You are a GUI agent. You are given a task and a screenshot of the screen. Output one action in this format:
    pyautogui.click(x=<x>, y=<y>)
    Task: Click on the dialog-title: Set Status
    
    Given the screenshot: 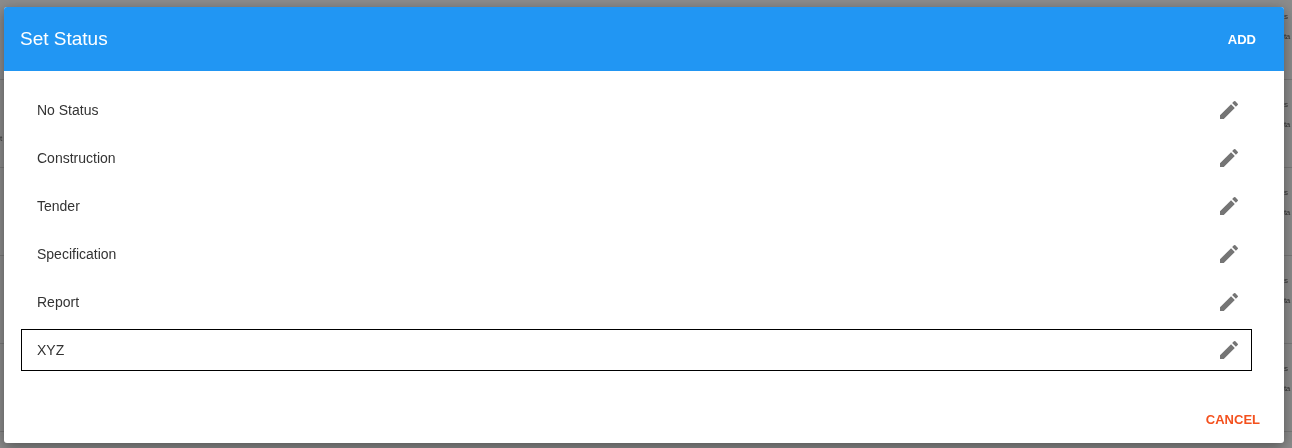 What is the action you would take?
    pyautogui.click(x=64, y=39)
    